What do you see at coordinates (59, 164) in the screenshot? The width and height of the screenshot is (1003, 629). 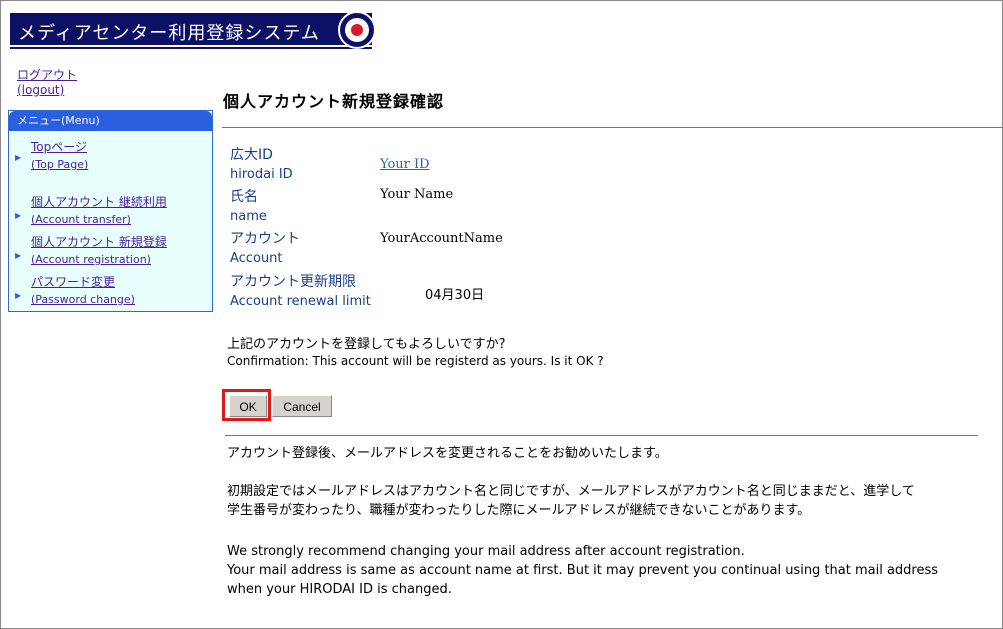 I see `menu-item-top-en: (Top Page)` at bounding box center [59, 164].